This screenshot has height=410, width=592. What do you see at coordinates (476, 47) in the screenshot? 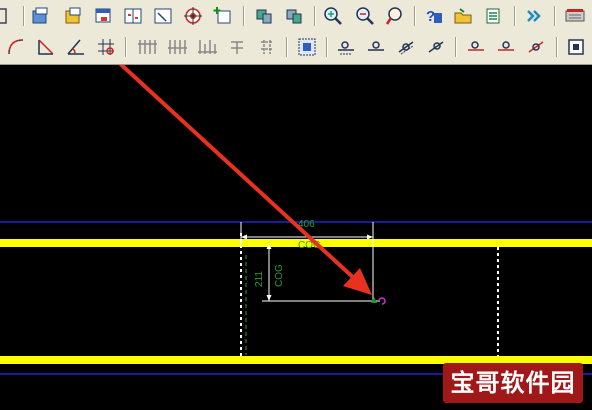
I see `point-red-left-icon` at bounding box center [476, 47].